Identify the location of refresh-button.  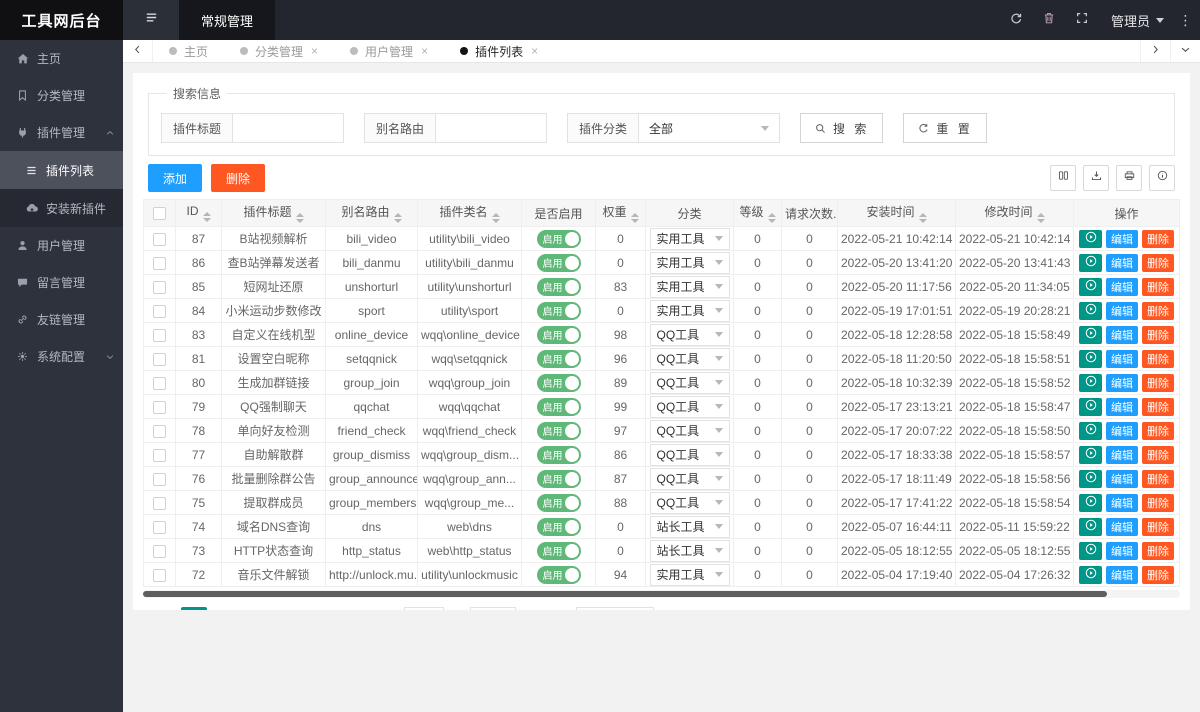
(1016, 20).